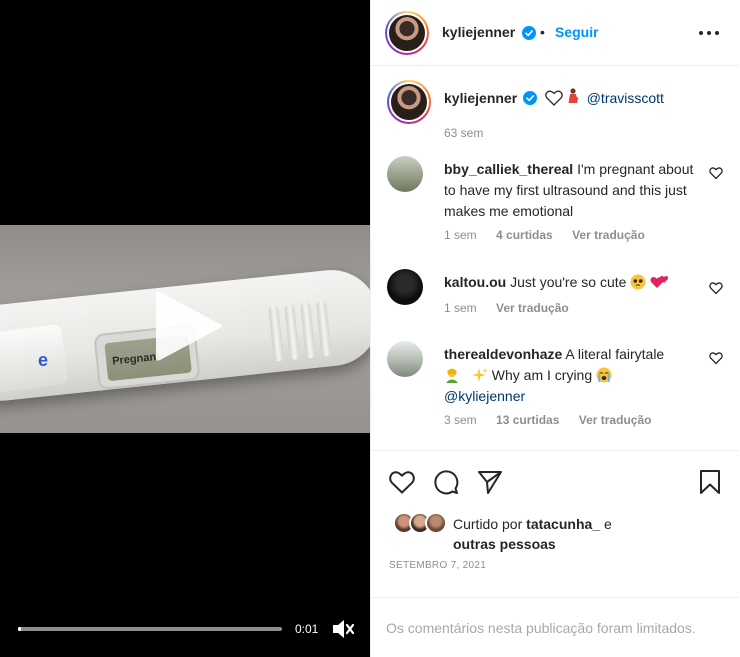  Describe the element at coordinates (407, 33) in the screenshot. I see `avatar` at that location.